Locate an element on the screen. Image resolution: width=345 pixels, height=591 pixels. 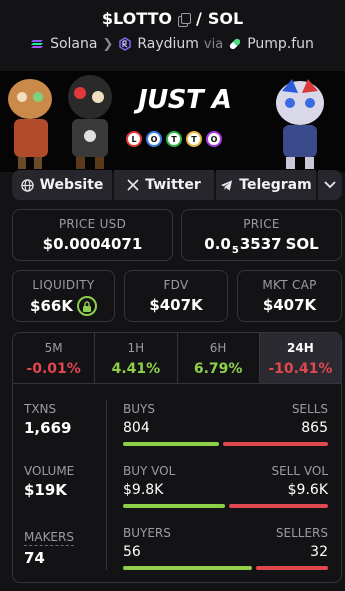
twitter-button: Twitter is located at coordinates (164, 185).